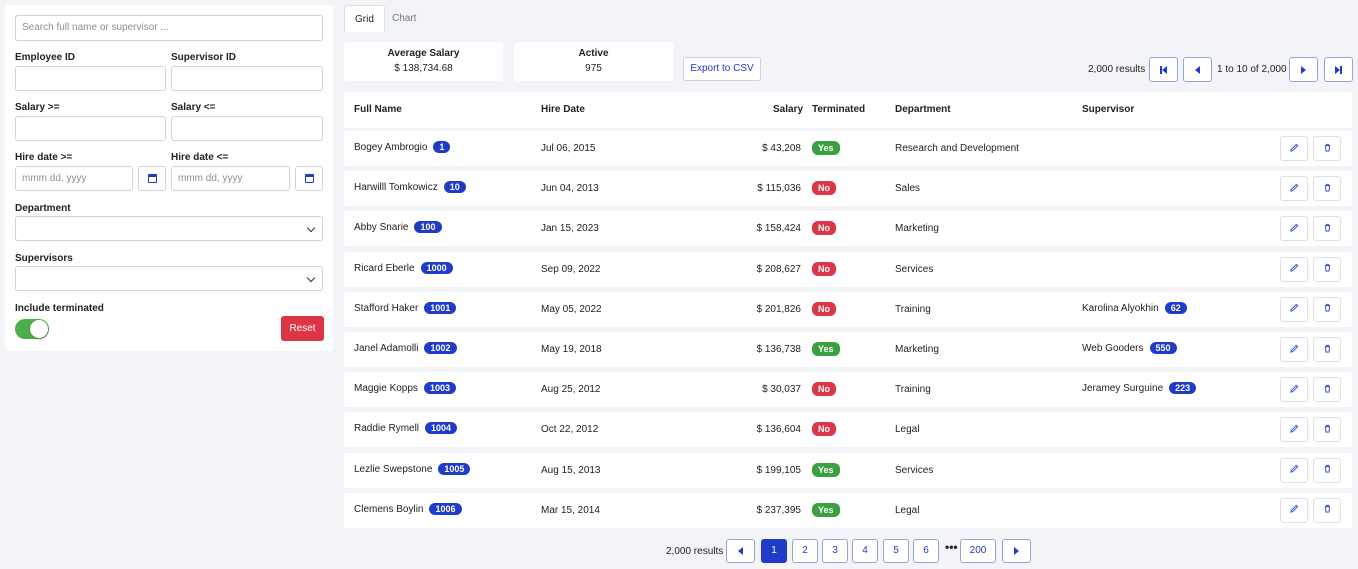 The height and width of the screenshot is (569, 1358). Describe the element at coordinates (563, 109) in the screenshot. I see `column-hire-date: Hire Date` at that location.